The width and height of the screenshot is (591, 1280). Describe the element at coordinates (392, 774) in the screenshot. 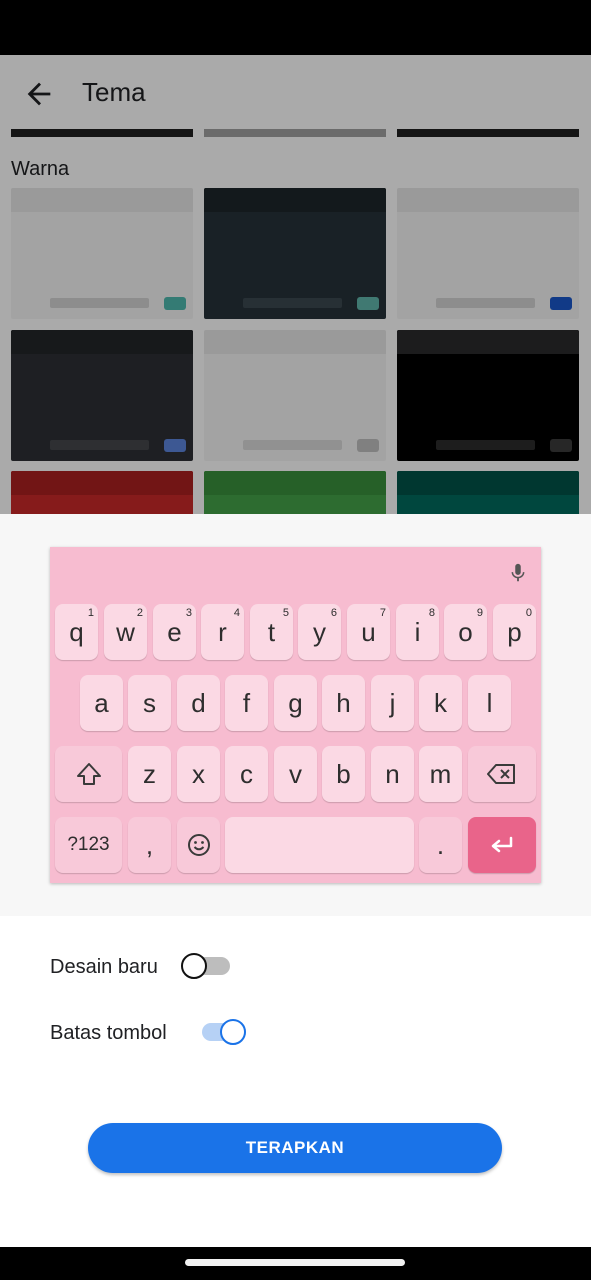

I see `key-n: n` at that location.